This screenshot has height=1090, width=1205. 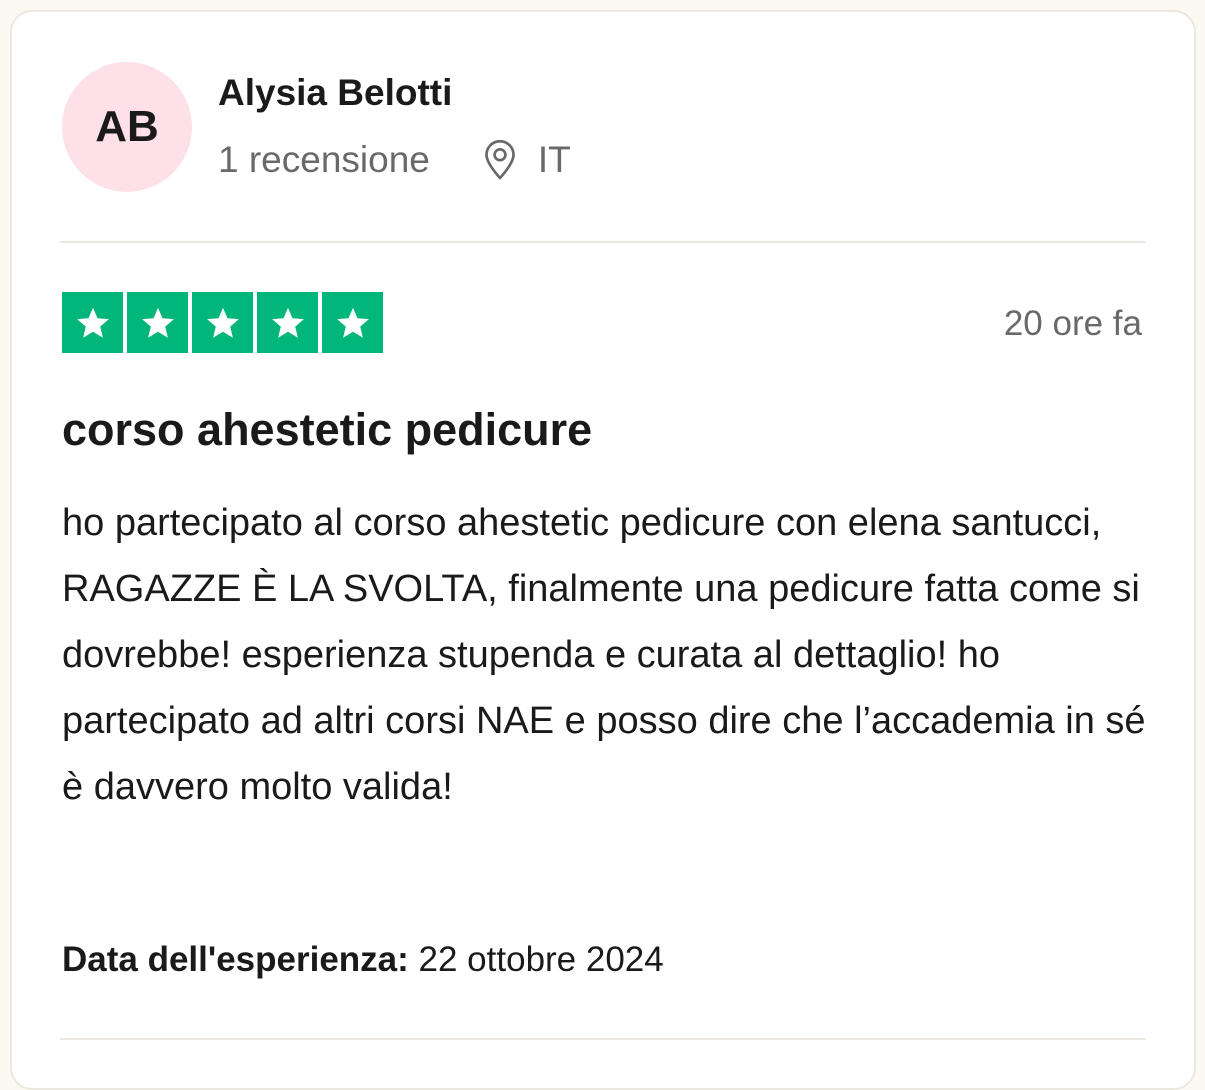 What do you see at coordinates (500, 160) in the screenshot?
I see `location-pin-icon` at bounding box center [500, 160].